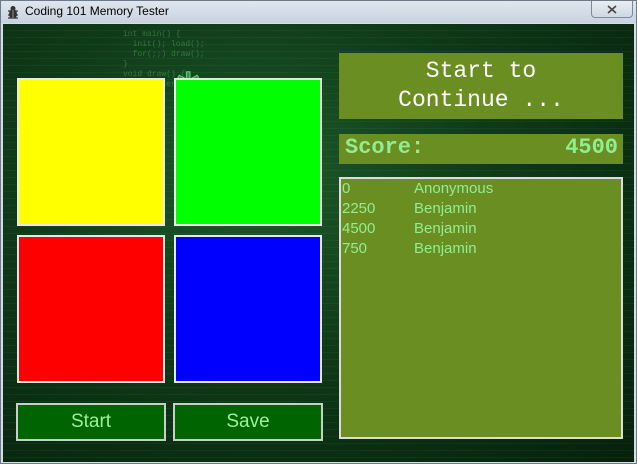 The height and width of the screenshot is (464, 637). Describe the element at coordinates (359, 228) in the screenshot. I see `leaderboard-score: 4500` at that location.